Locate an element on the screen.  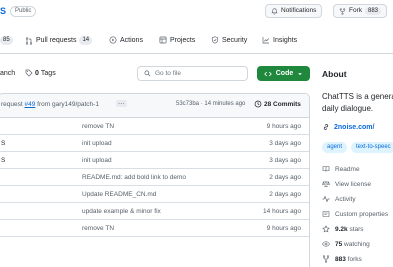
book-icon is located at coordinates (326, 169).